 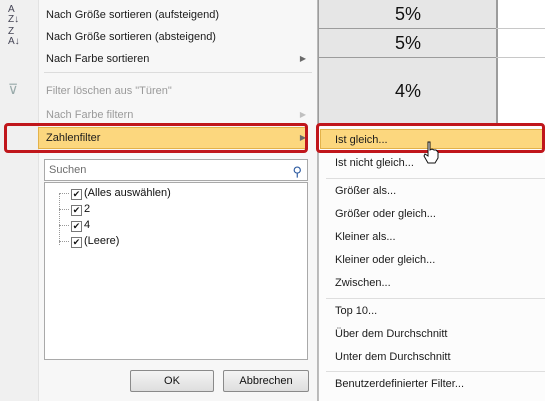 I want to click on list-item: ✔ (Leere), so click(x=95, y=241).